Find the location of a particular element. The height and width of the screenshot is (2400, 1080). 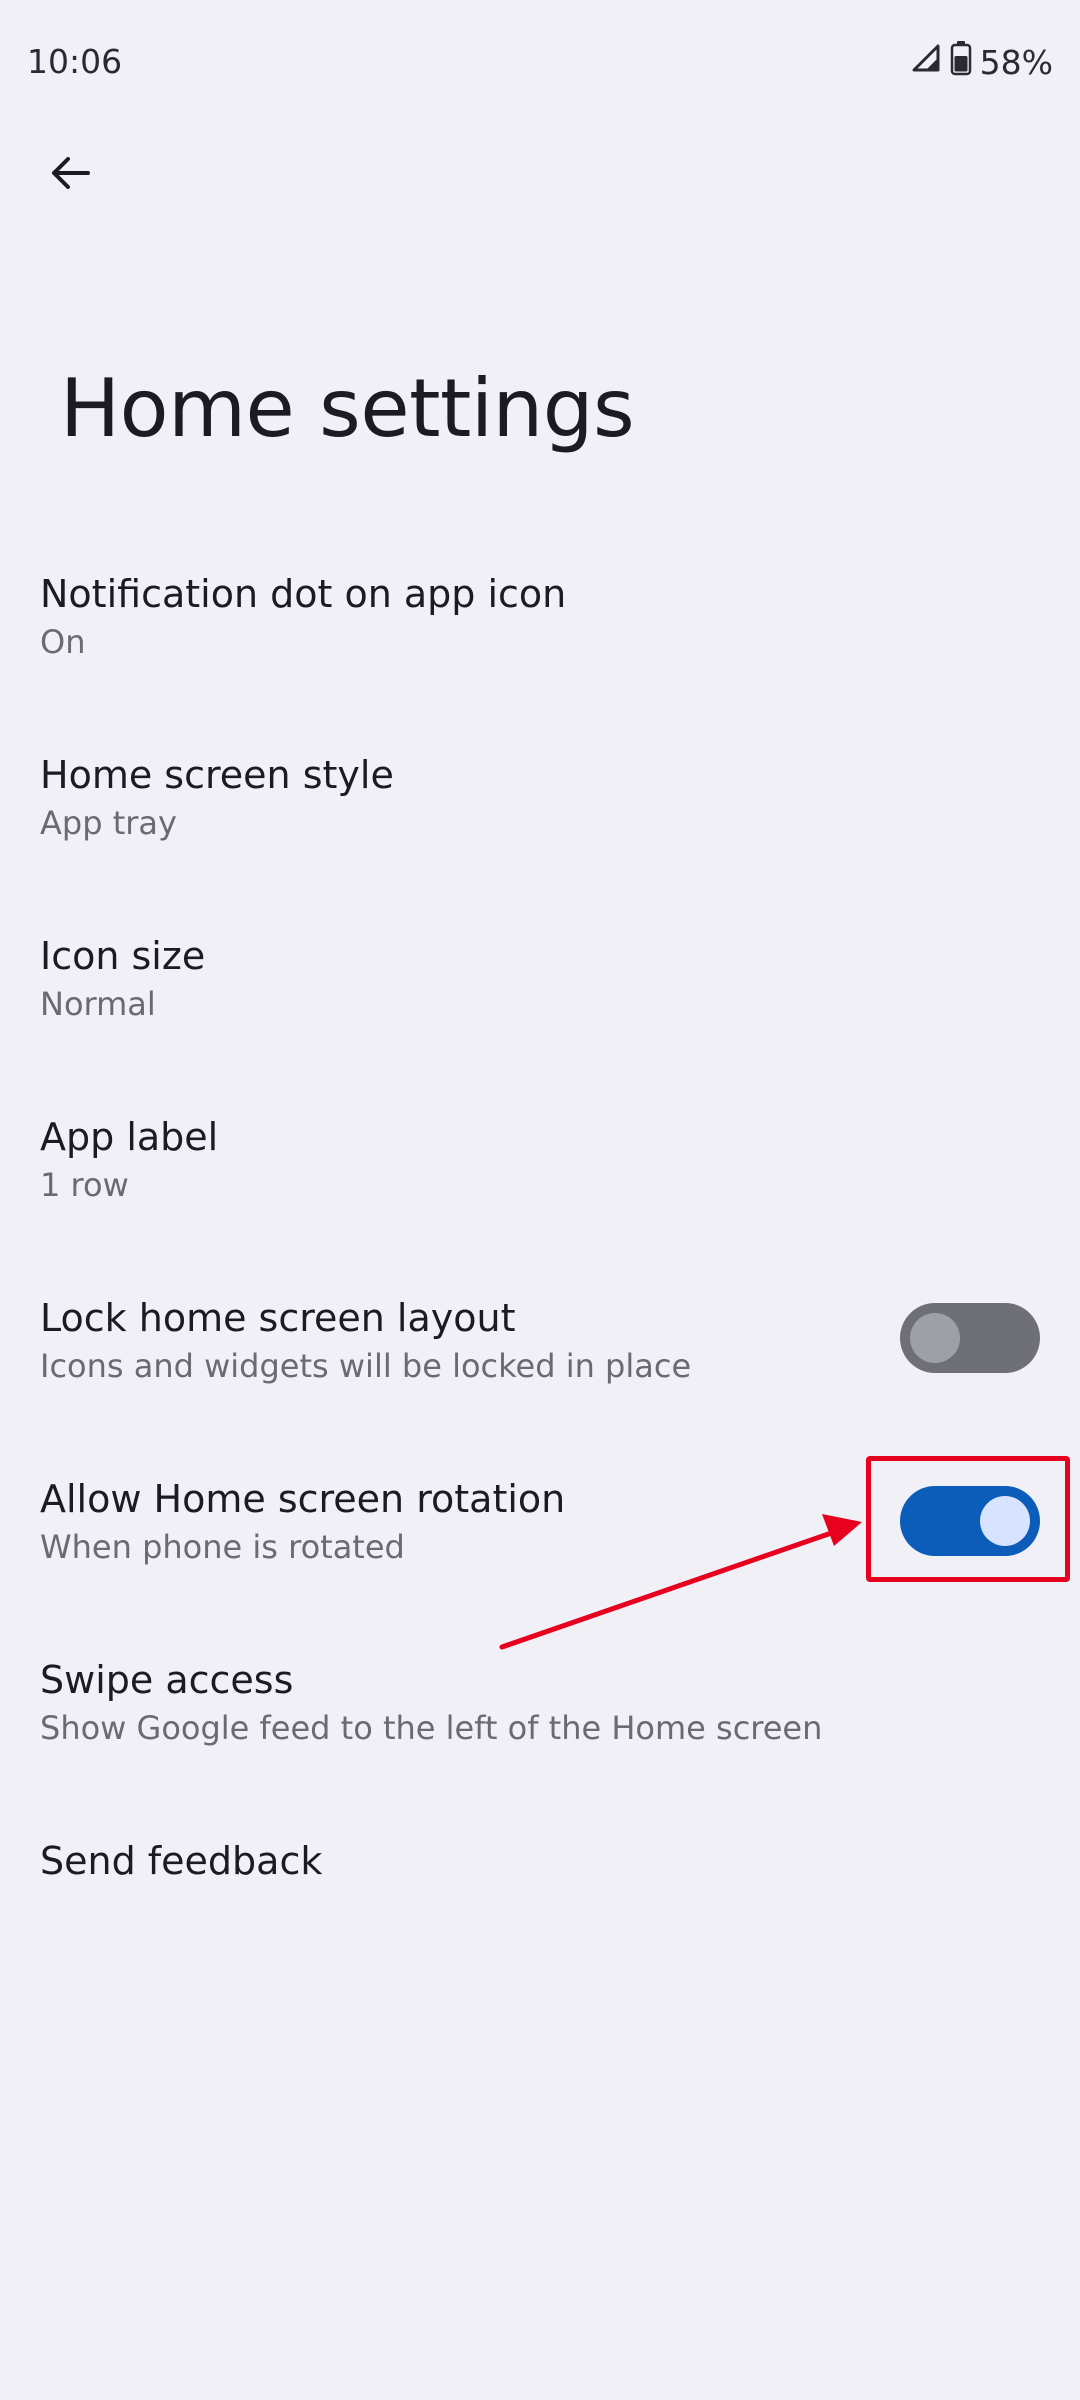

setting-icon-size: Icon size Normal is located at coordinates (540, 1002).